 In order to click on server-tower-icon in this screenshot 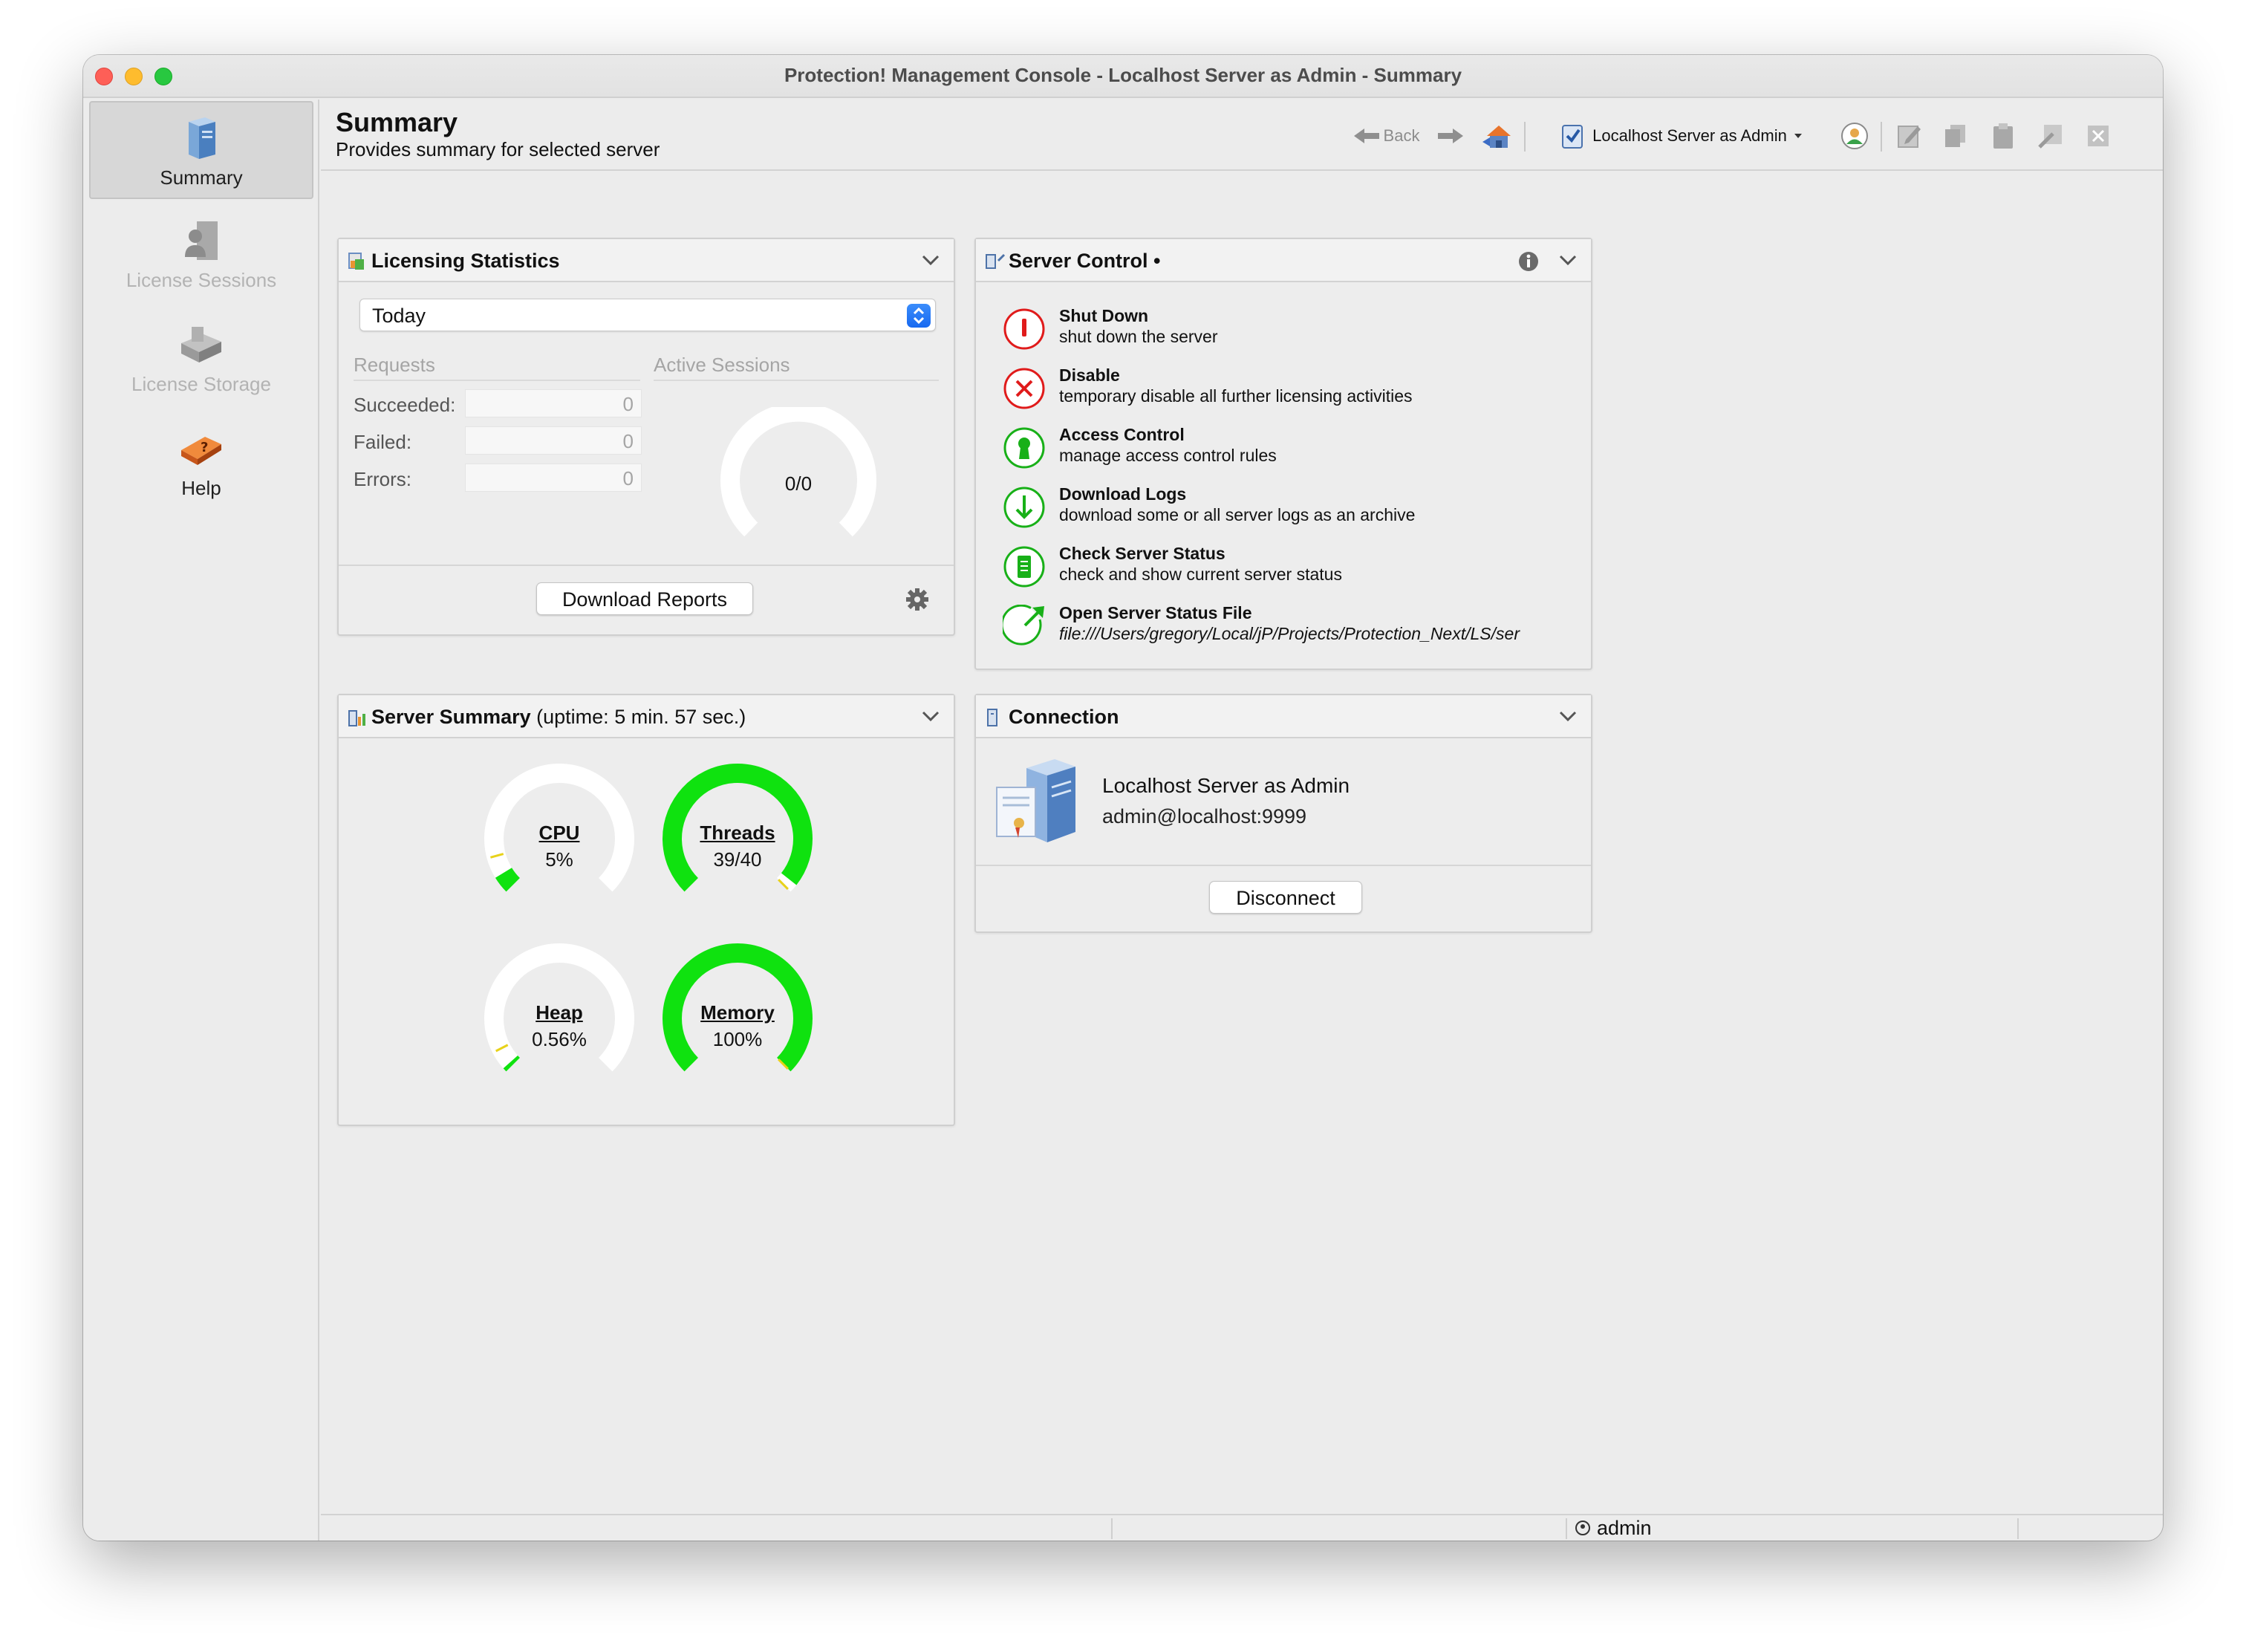, I will do `click(202, 138)`.